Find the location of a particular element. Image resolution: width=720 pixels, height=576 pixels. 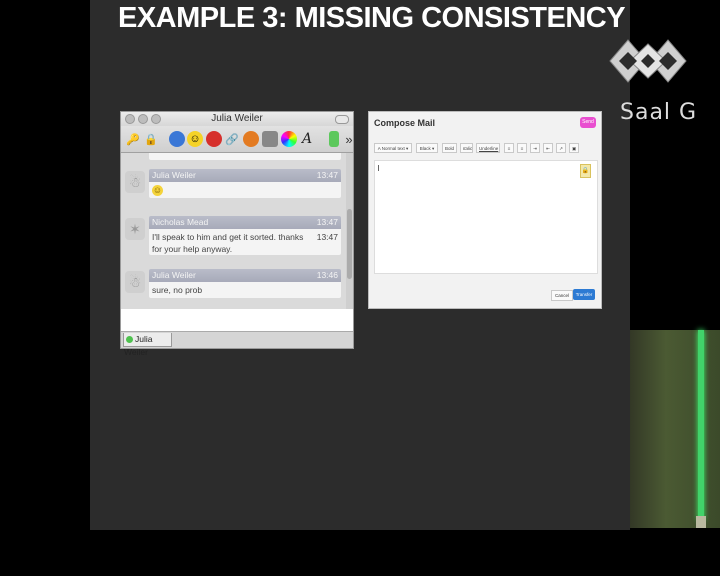

logo-text: Saal G is located at coordinates (659, 112).